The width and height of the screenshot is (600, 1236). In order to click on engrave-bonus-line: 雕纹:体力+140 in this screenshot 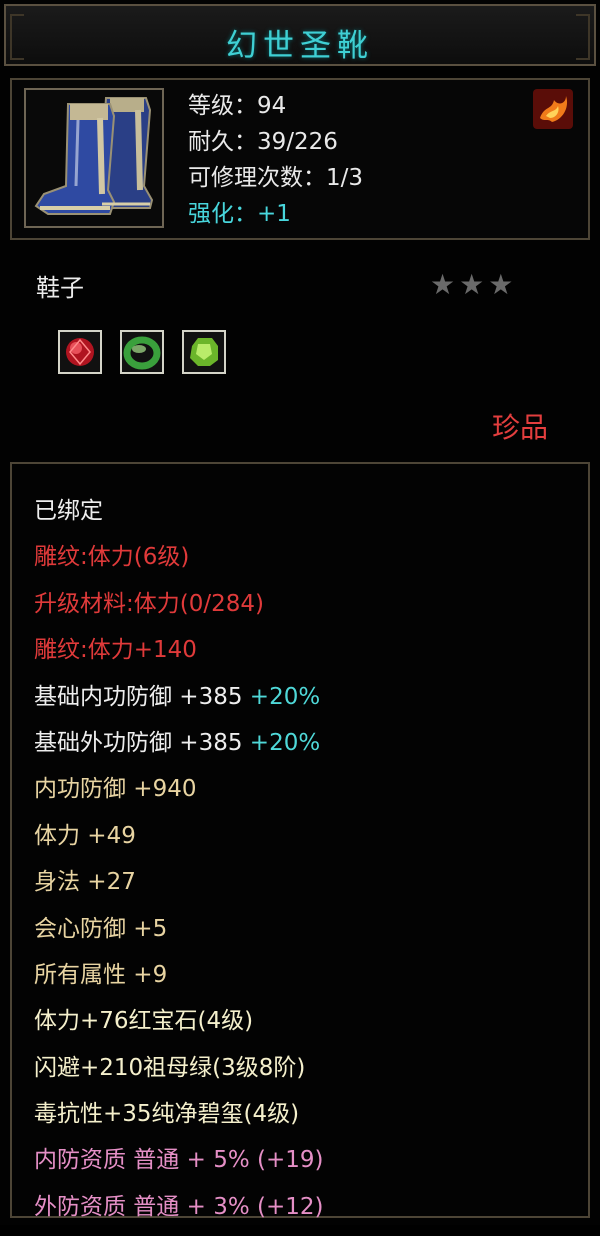, I will do `click(115, 650)`.